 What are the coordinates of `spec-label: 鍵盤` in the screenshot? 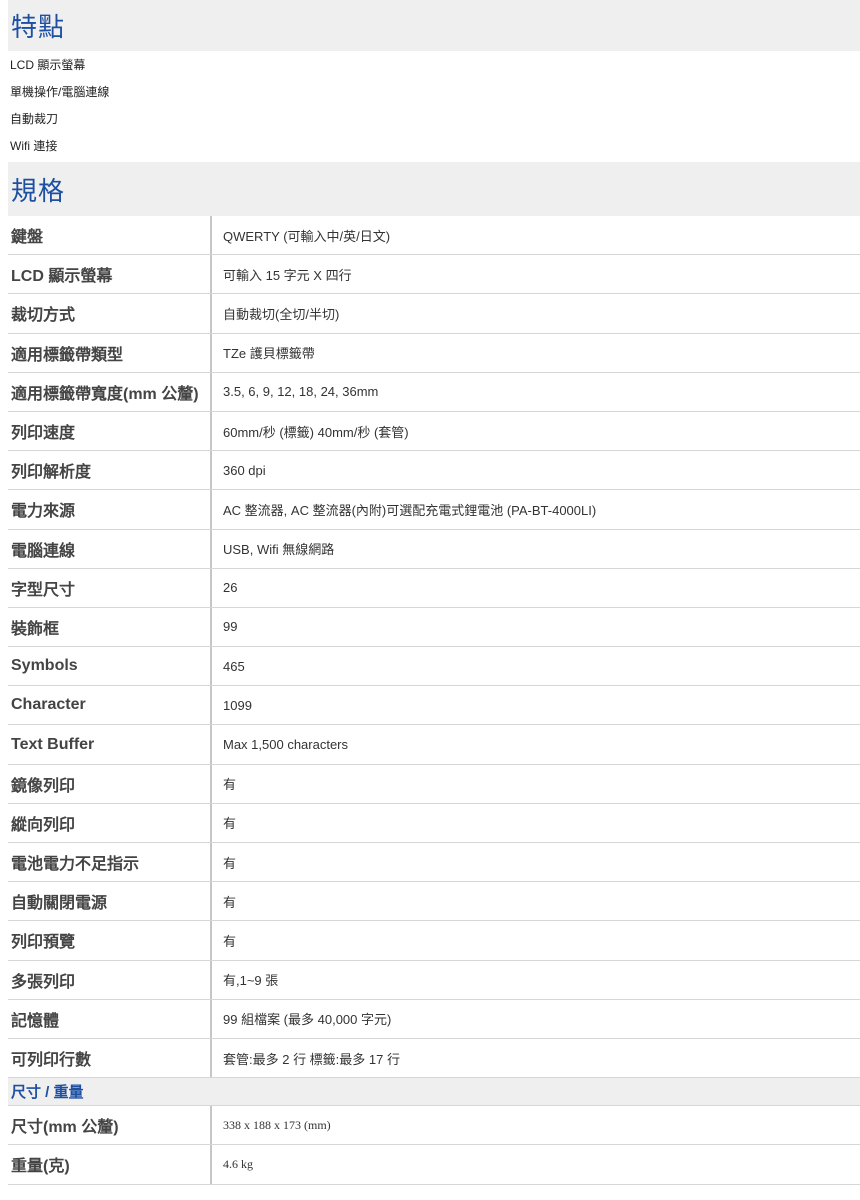 It's located at (110, 235).